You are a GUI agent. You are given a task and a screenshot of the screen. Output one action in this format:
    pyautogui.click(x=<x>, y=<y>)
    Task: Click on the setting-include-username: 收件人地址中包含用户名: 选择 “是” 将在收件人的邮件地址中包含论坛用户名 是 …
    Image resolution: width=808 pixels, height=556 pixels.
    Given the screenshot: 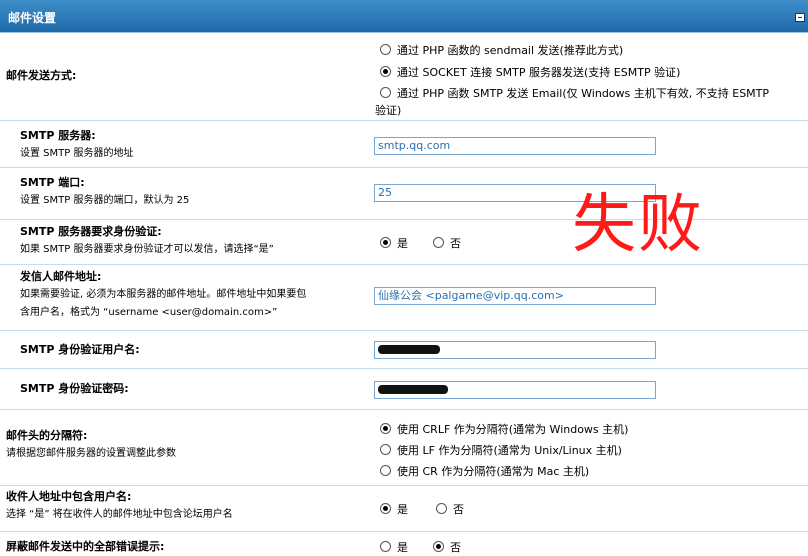 What is the action you would take?
    pyautogui.click(x=404, y=509)
    